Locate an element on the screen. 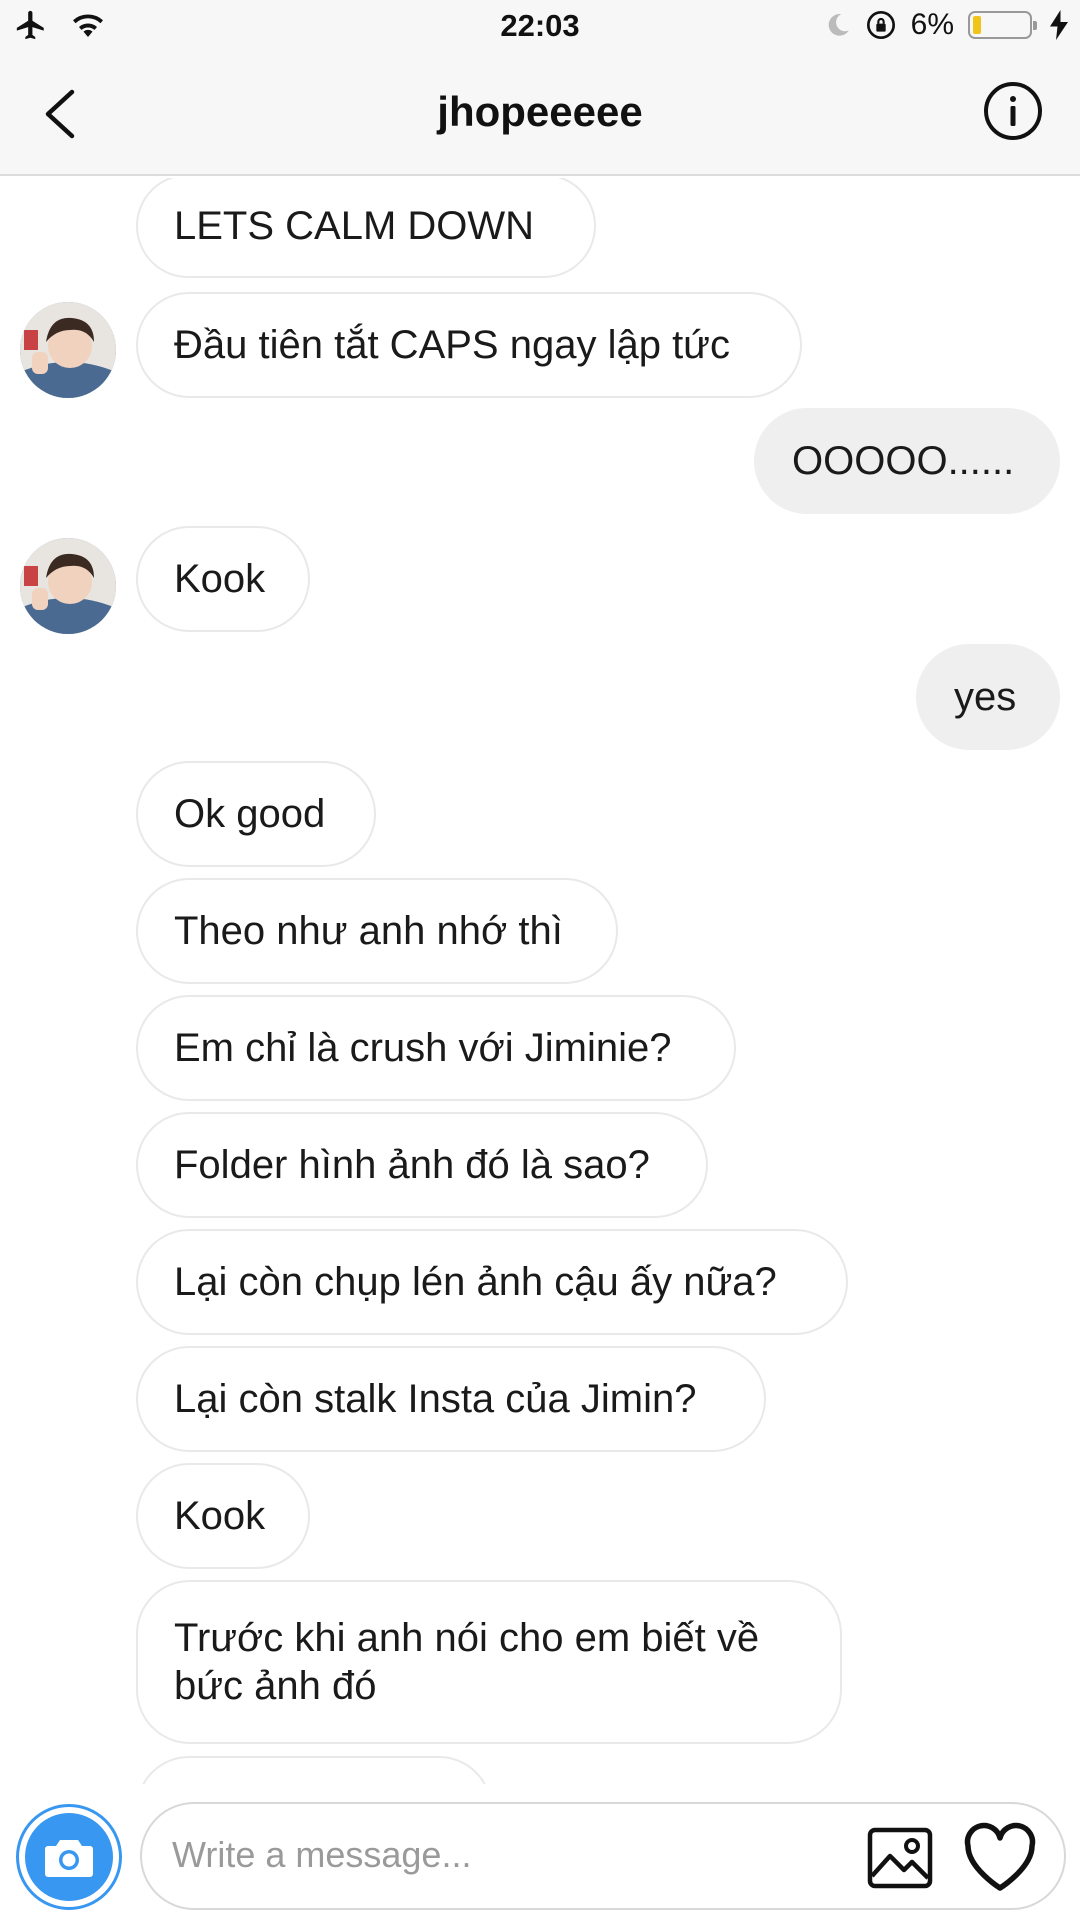 Image resolution: width=1080 pixels, height=1920 pixels. message-bubble-received: Ok good is located at coordinates (256, 814).